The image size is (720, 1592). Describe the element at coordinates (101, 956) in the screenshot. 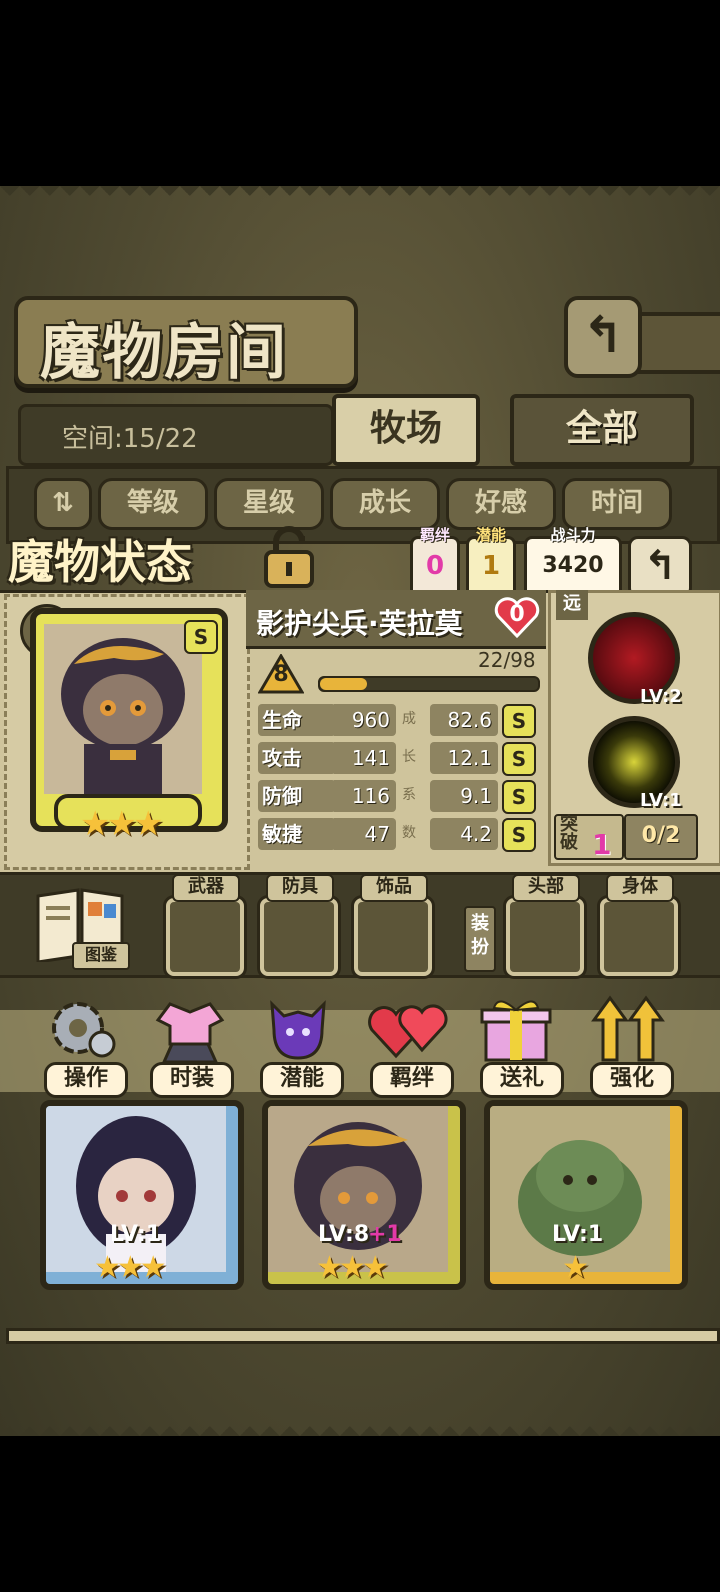

I see `codex-label: 图鉴` at that location.